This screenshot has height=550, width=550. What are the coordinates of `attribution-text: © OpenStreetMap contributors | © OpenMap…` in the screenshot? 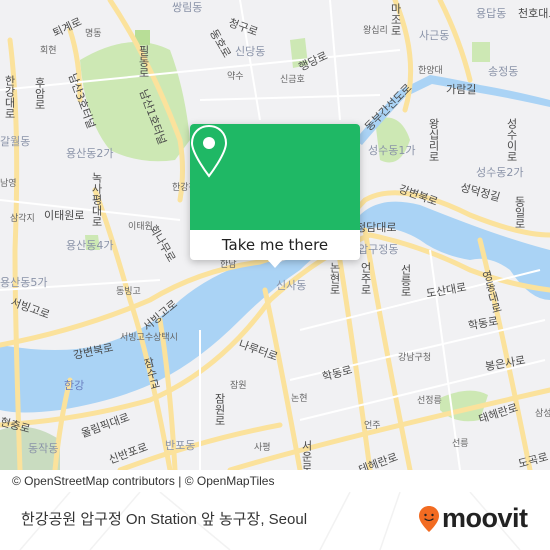 It's located at (143, 481).